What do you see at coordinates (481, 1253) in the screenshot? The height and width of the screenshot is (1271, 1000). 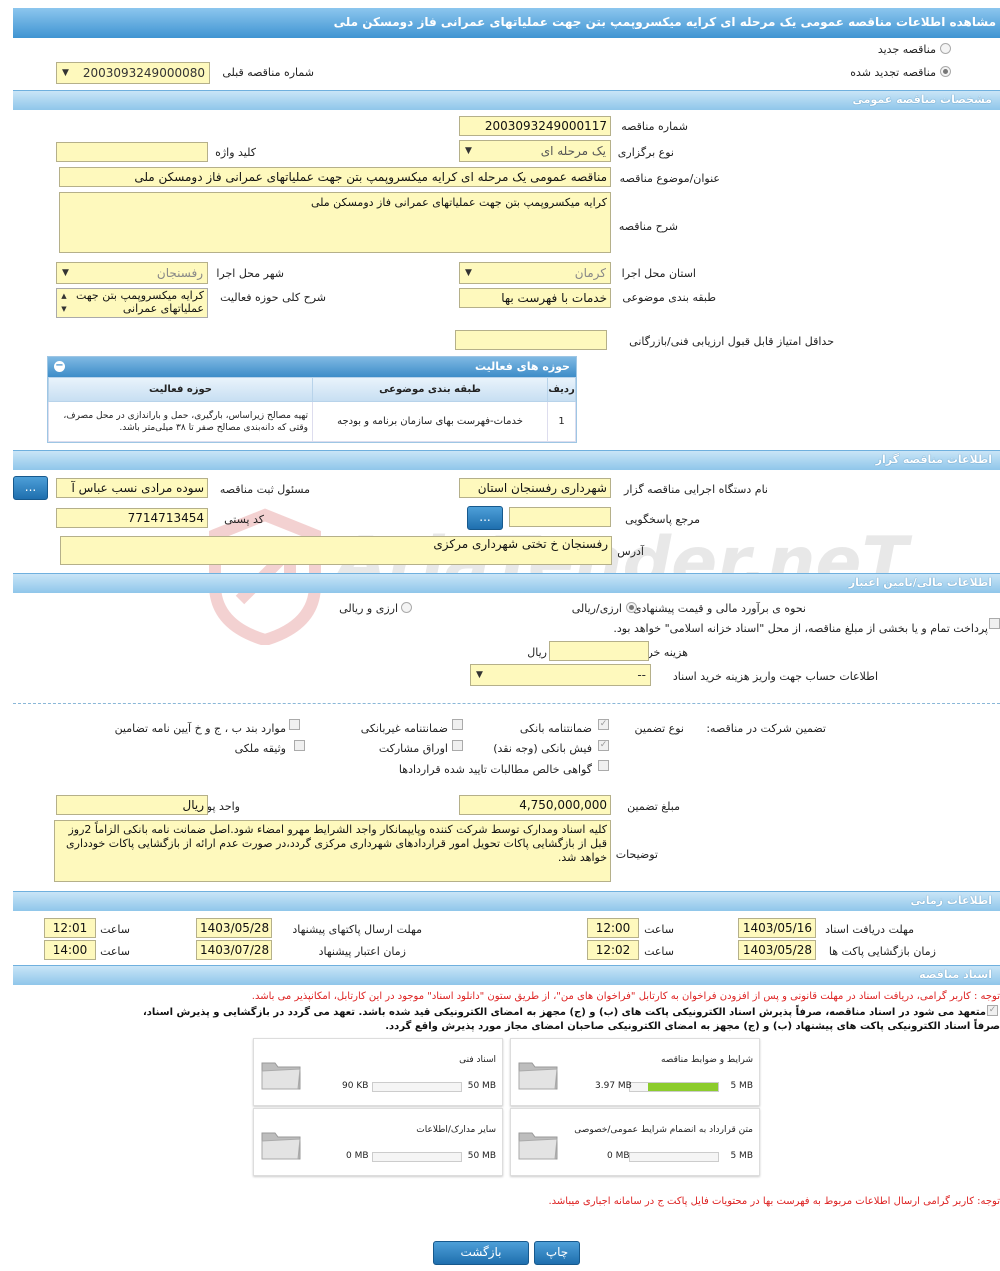 I see `back-button: بازگشت` at bounding box center [481, 1253].